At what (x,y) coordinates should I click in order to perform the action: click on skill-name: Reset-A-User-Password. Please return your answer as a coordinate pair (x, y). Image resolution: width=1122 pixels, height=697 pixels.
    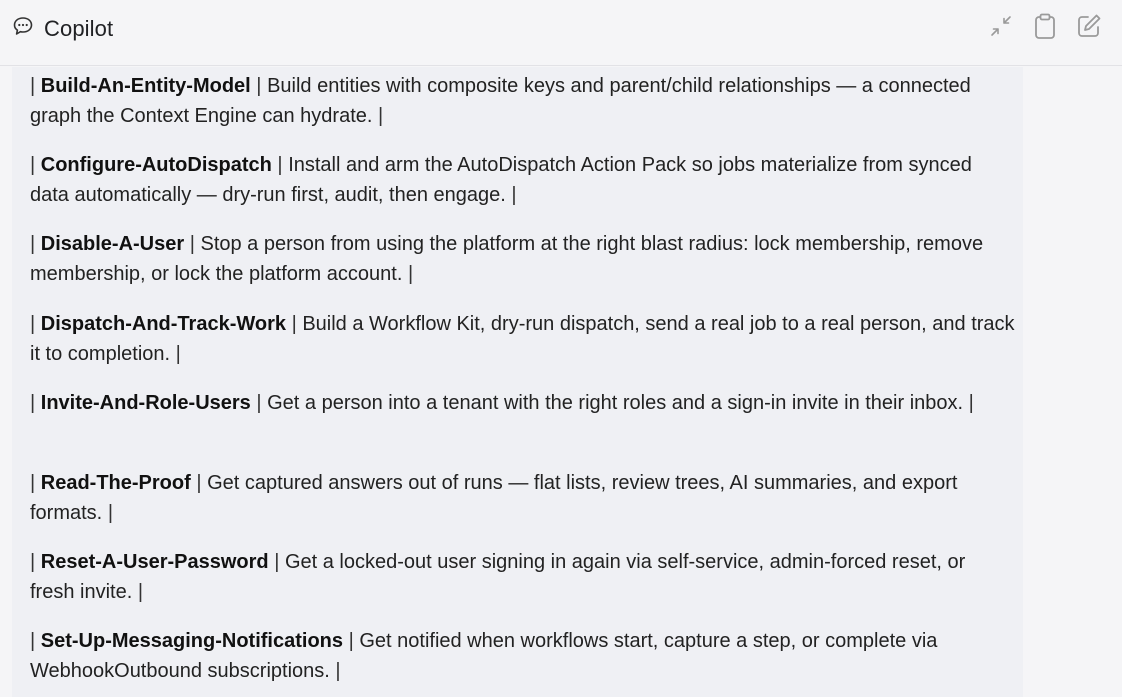
    Looking at the image, I should click on (154, 562).